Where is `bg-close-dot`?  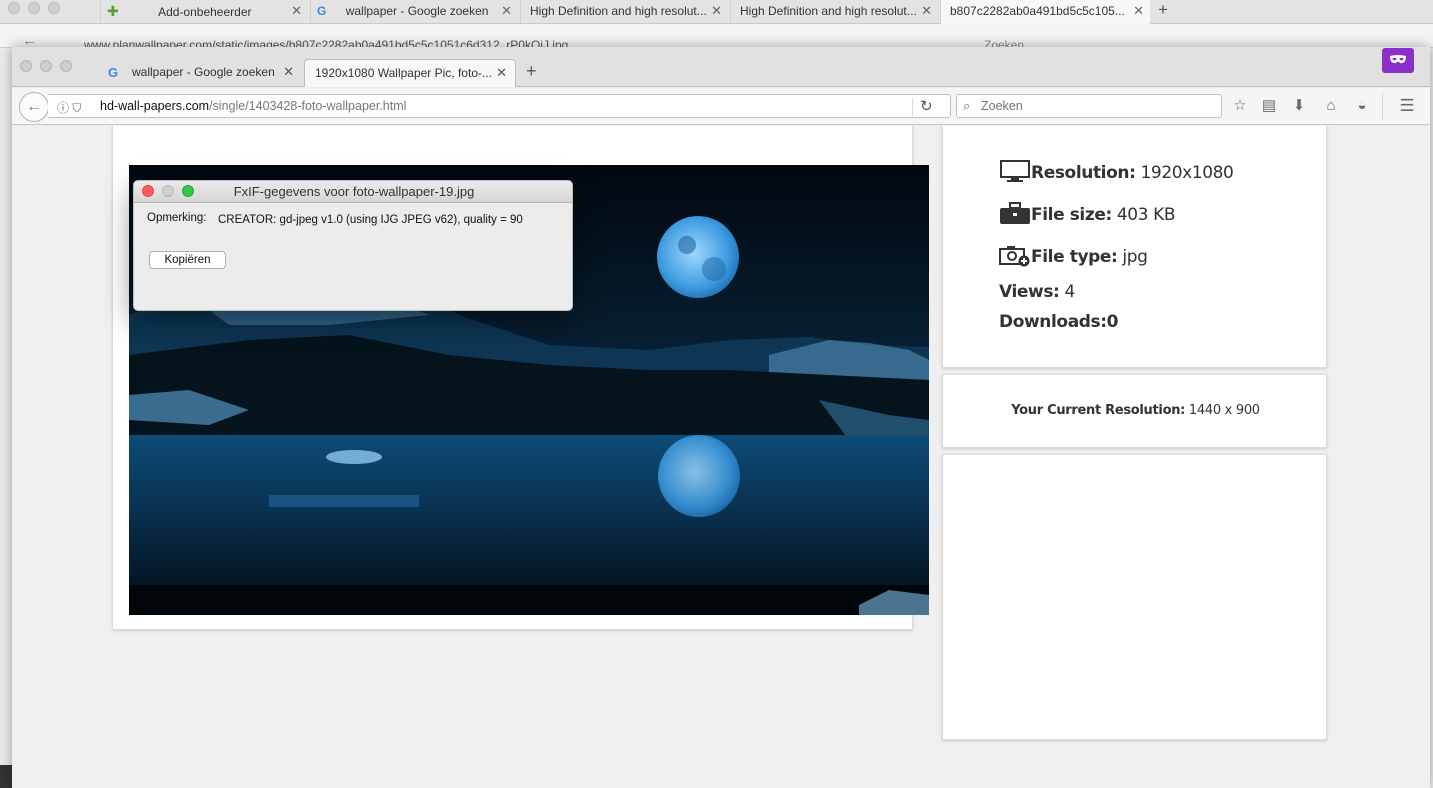 bg-close-dot is located at coordinates (14, 8).